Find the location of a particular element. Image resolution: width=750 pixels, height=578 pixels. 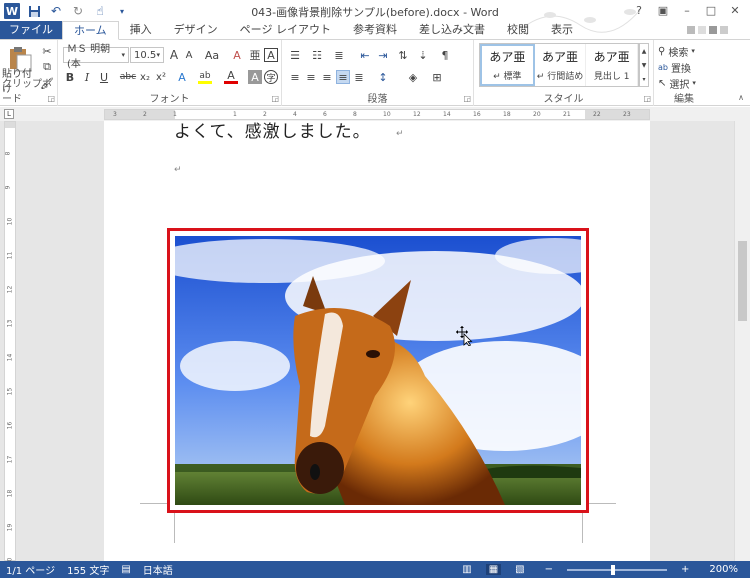

font-group-label: フォント is located at coordinates (169, 99).